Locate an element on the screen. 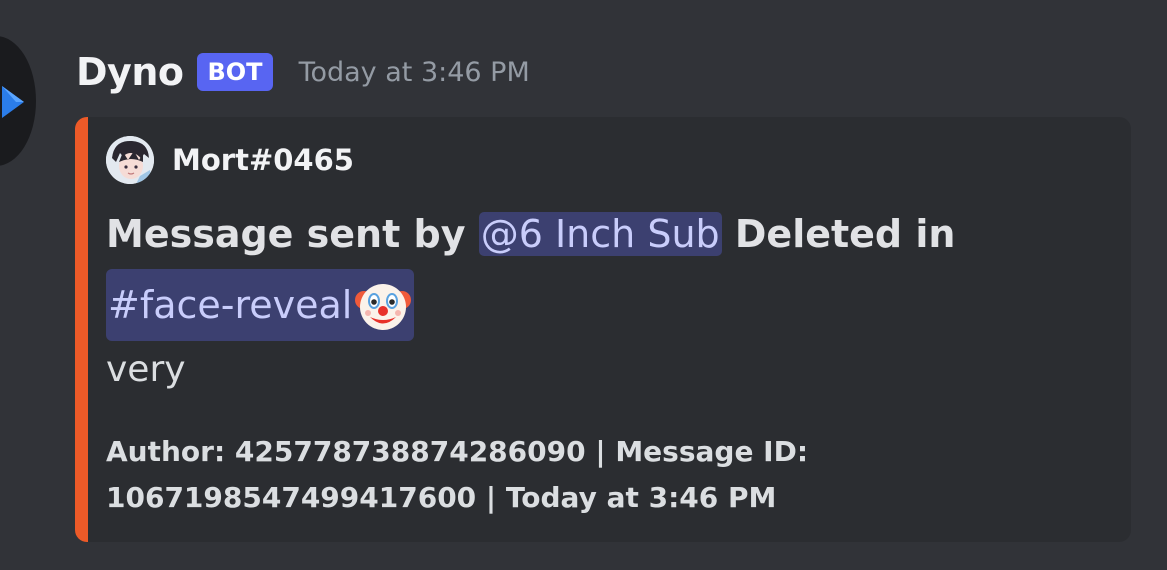 This screenshot has height=570, width=1167. bot-tag: BOT is located at coordinates (235, 72).